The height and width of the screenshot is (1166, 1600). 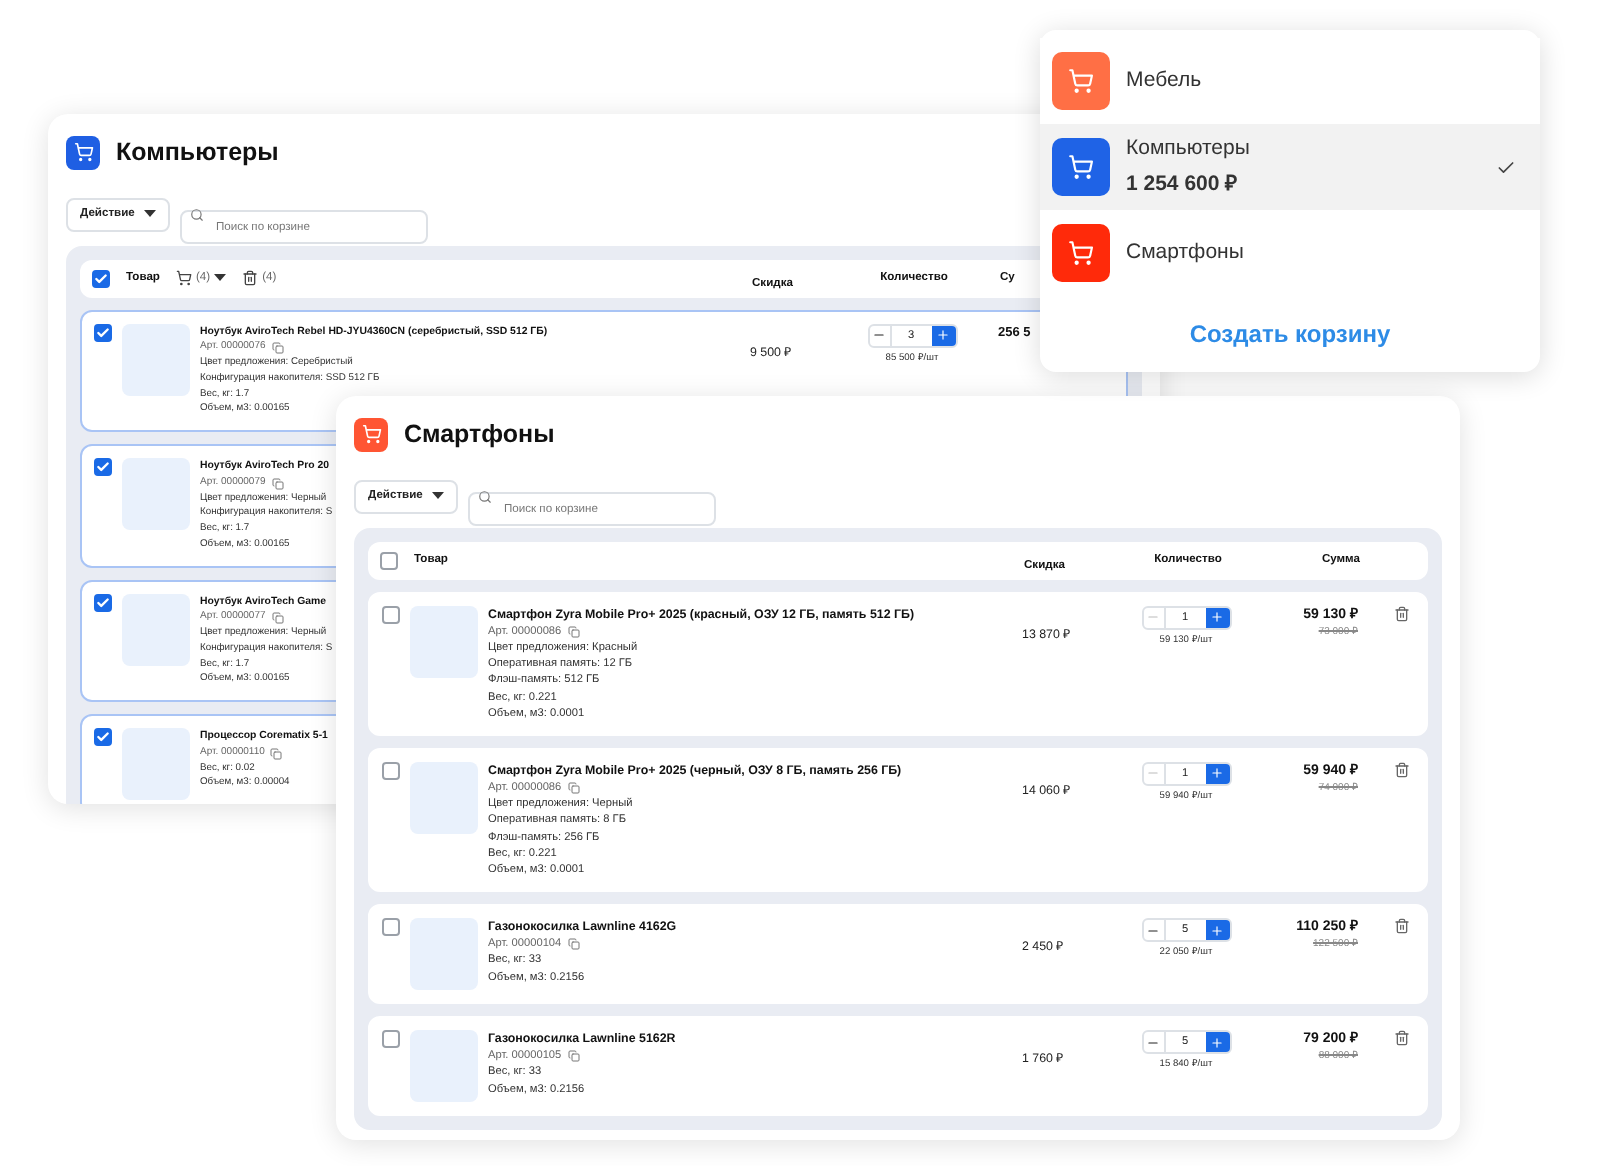 What do you see at coordinates (1506, 167) in the screenshot?
I see `check-icon` at bounding box center [1506, 167].